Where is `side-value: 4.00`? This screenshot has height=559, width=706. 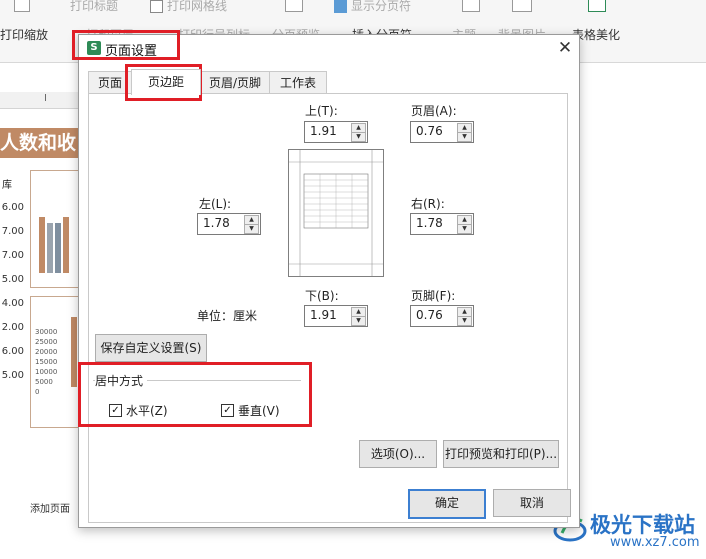 side-value: 4.00 is located at coordinates (12, 303).